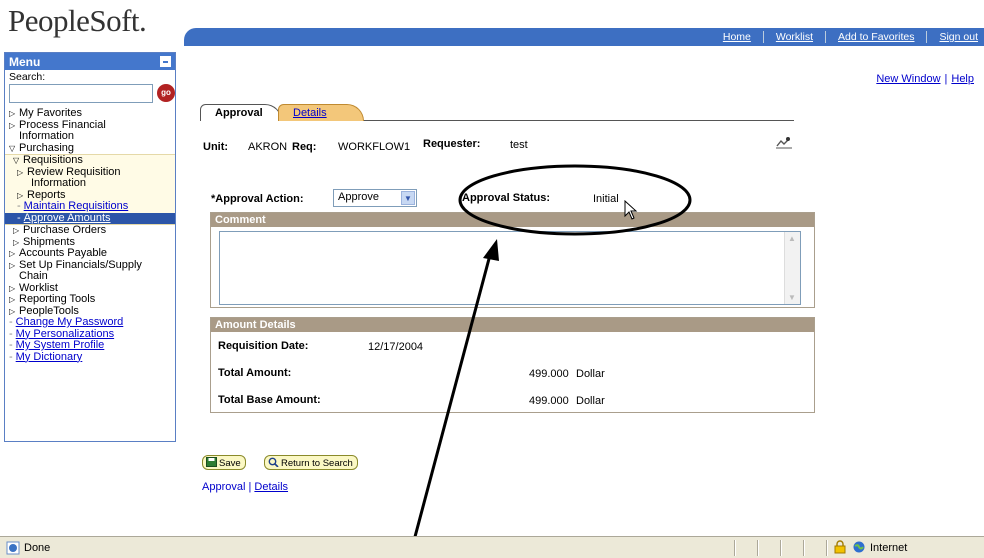  What do you see at coordinates (241, 112) in the screenshot?
I see `tab-approval: Approval` at bounding box center [241, 112].